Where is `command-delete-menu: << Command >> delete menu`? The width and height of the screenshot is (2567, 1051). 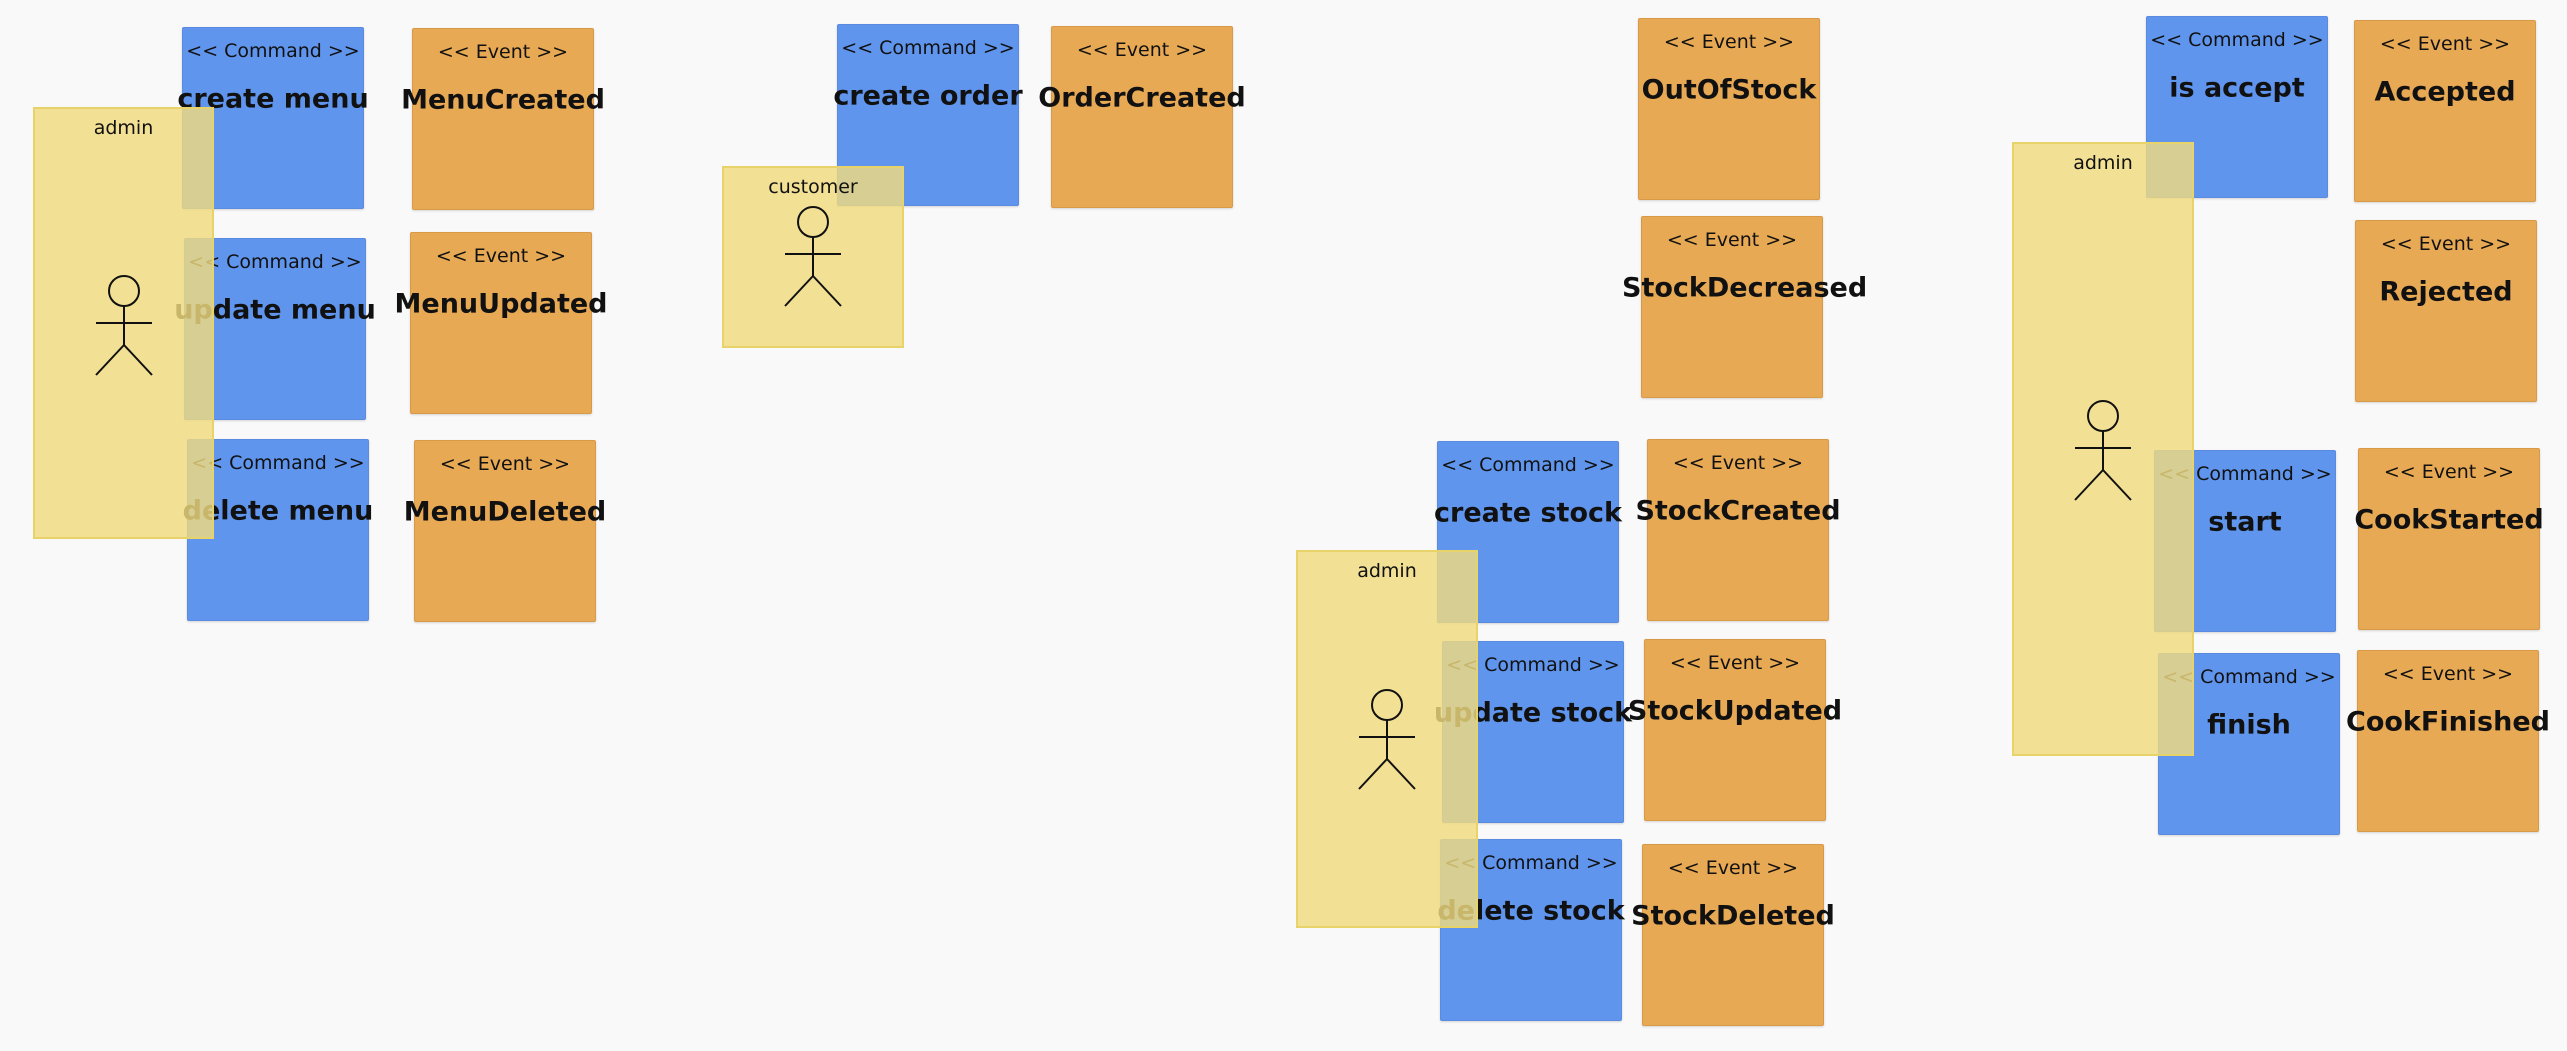 command-delete-menu: << Command >> delete menu is located at coordinates (278, 530).